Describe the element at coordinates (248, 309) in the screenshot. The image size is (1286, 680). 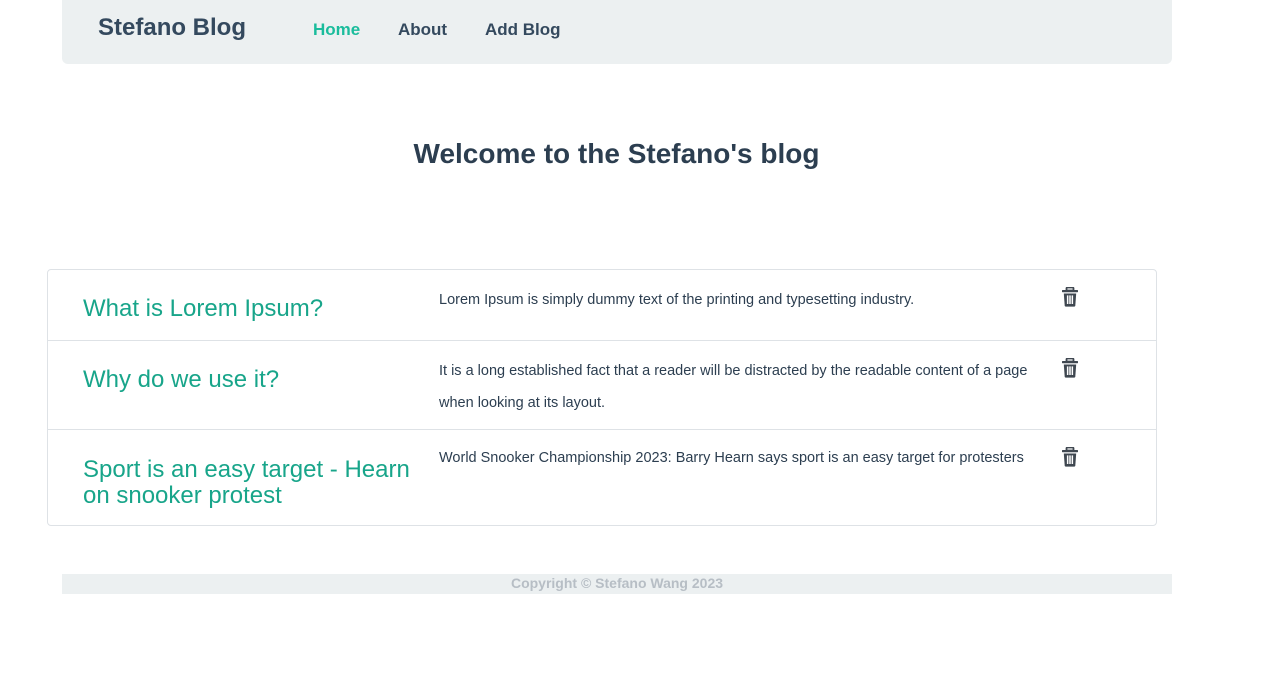
I see `blog-title-link: What is Lorem Ipsum?` at that location.